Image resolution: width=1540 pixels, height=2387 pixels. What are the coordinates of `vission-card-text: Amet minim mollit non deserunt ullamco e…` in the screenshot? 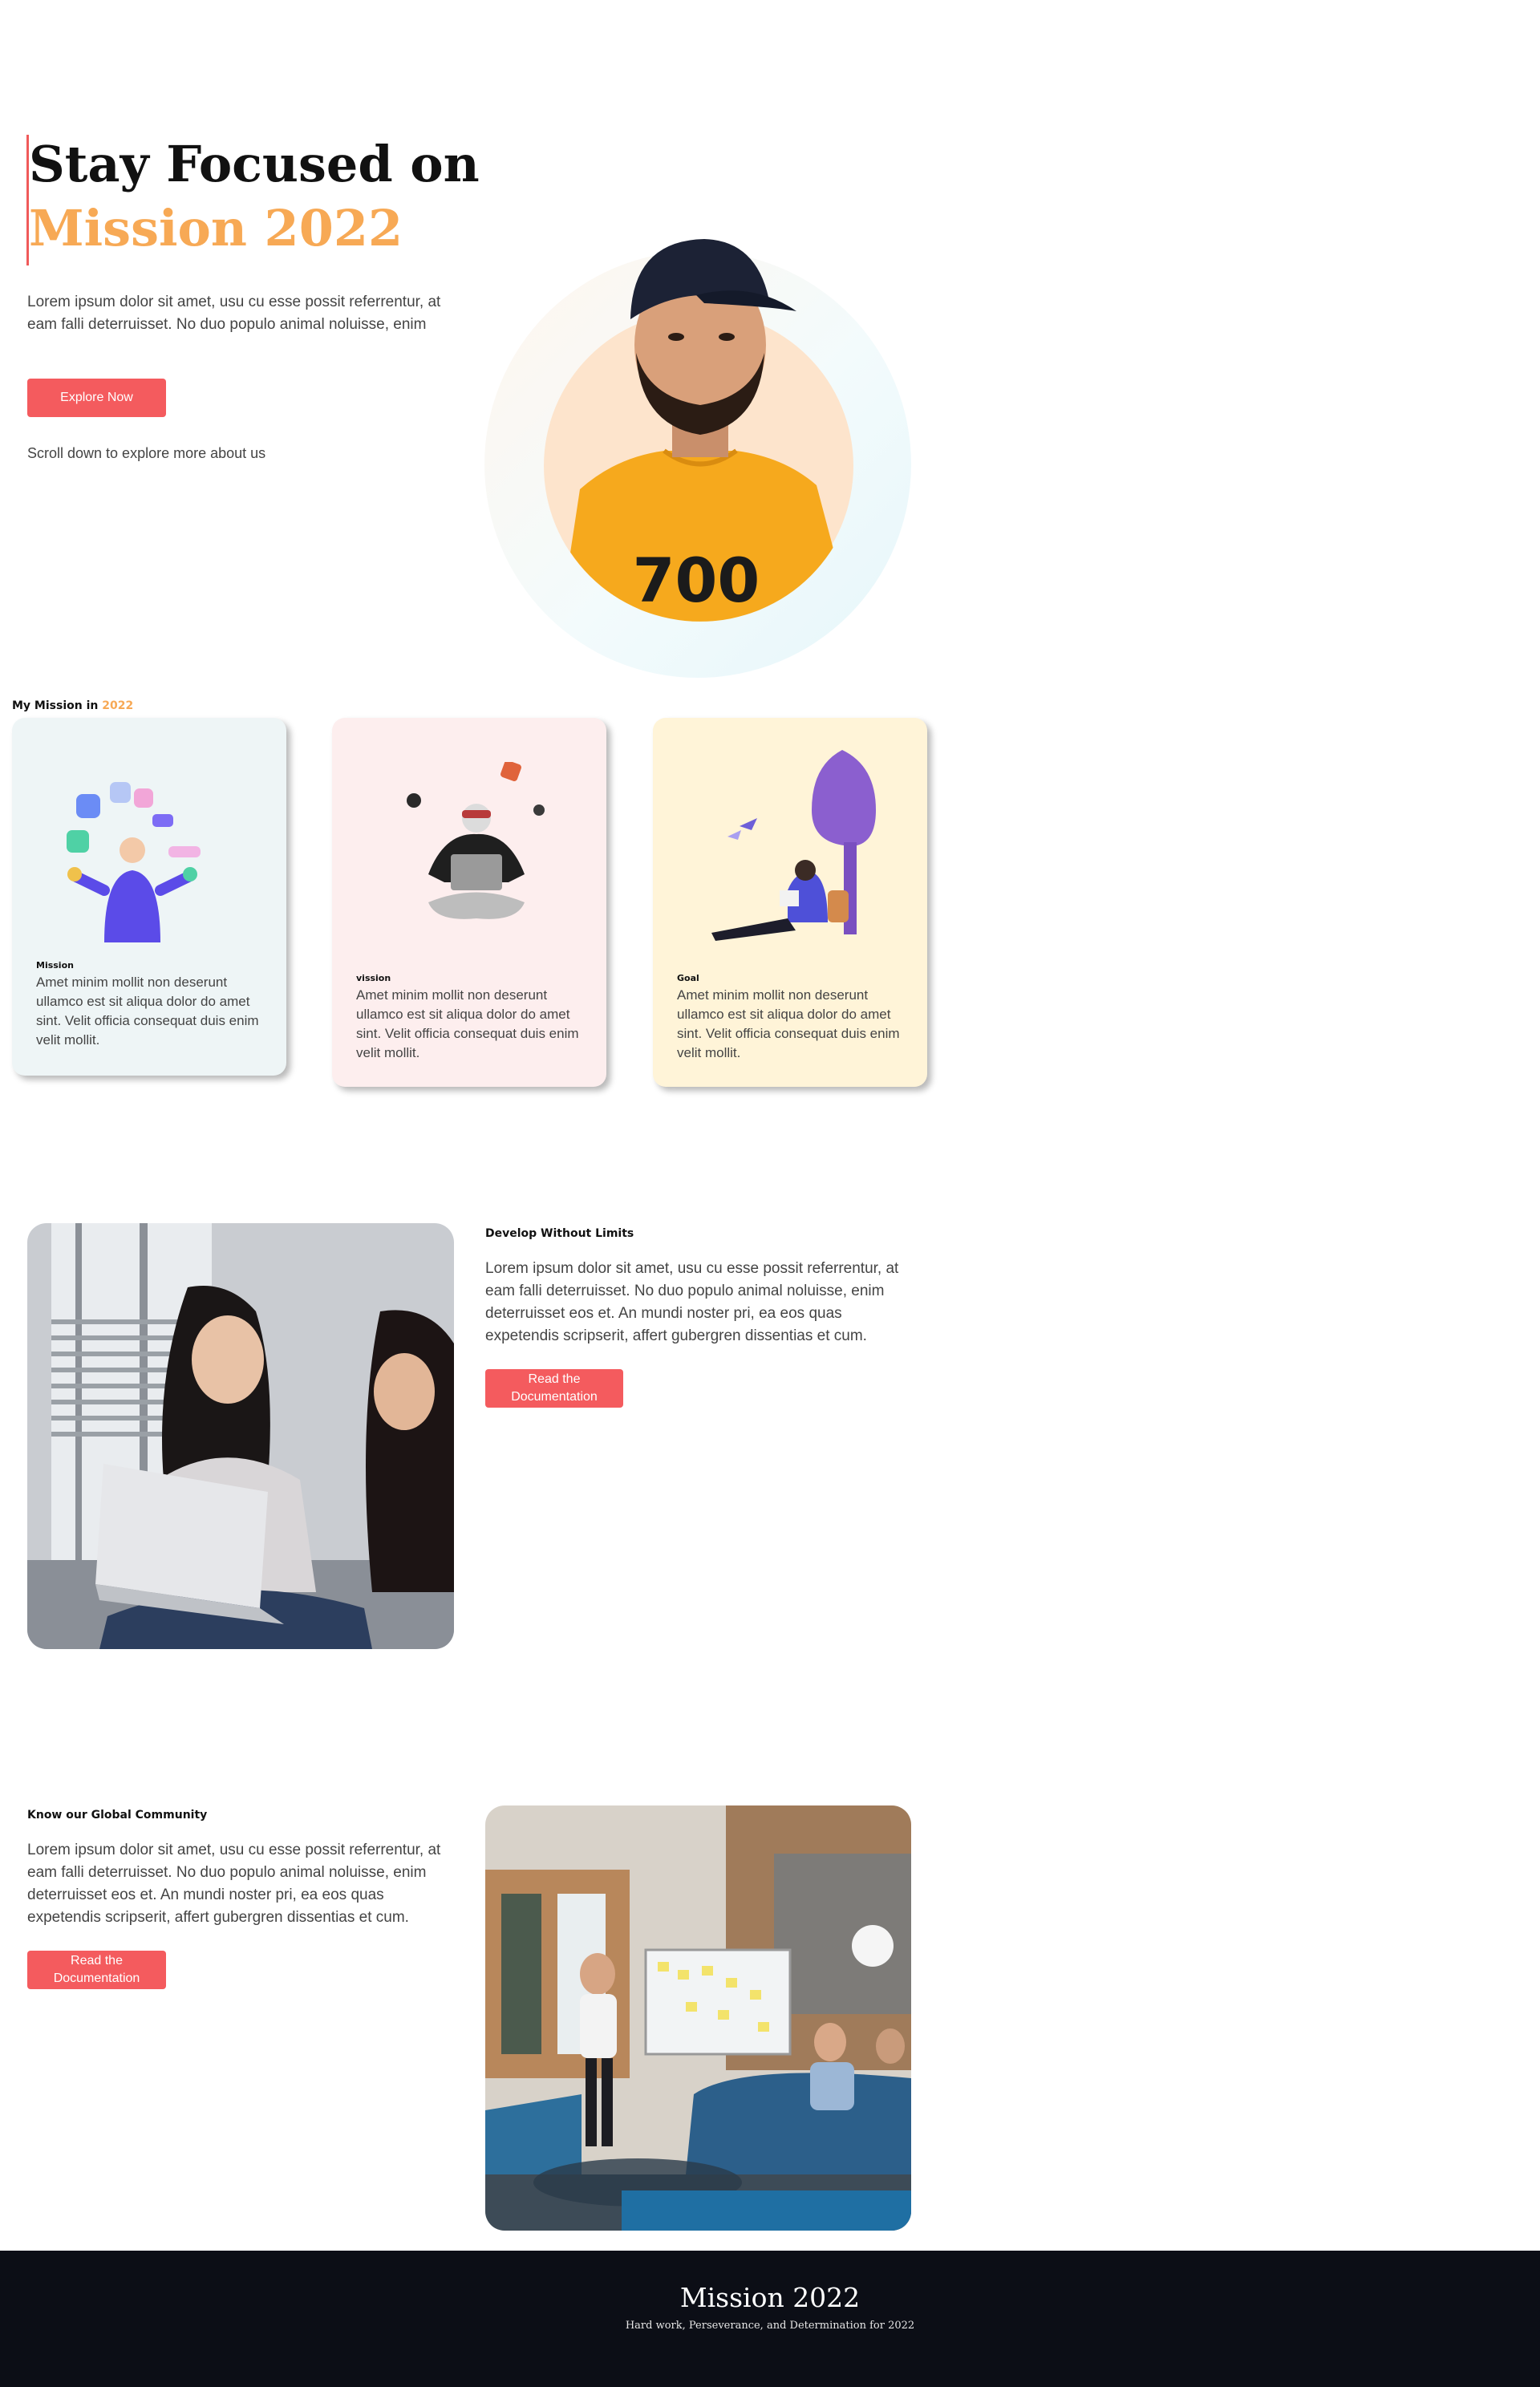 It's located at (468, 1024).